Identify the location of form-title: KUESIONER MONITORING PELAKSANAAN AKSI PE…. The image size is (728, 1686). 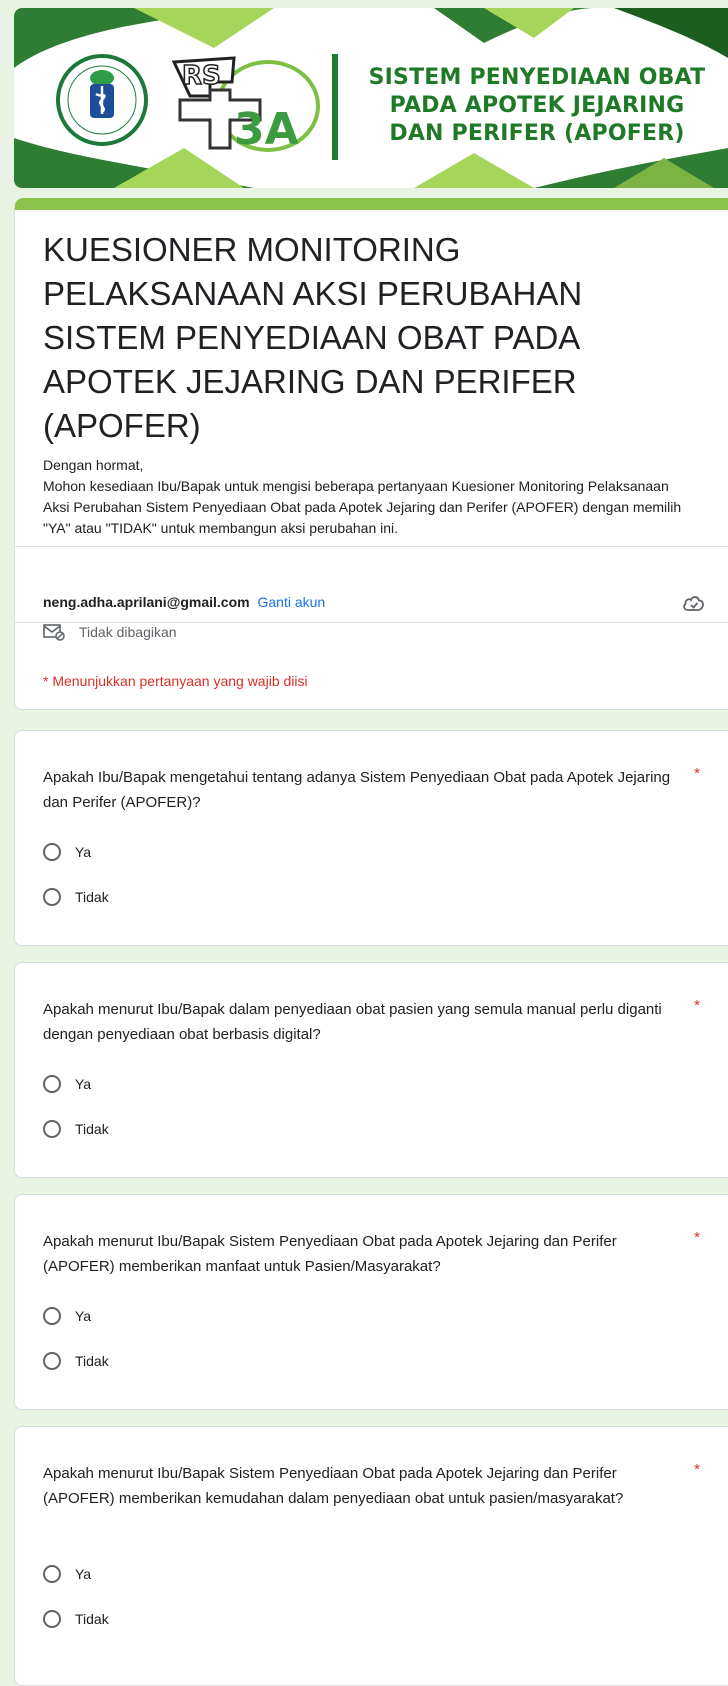
(313, 337).